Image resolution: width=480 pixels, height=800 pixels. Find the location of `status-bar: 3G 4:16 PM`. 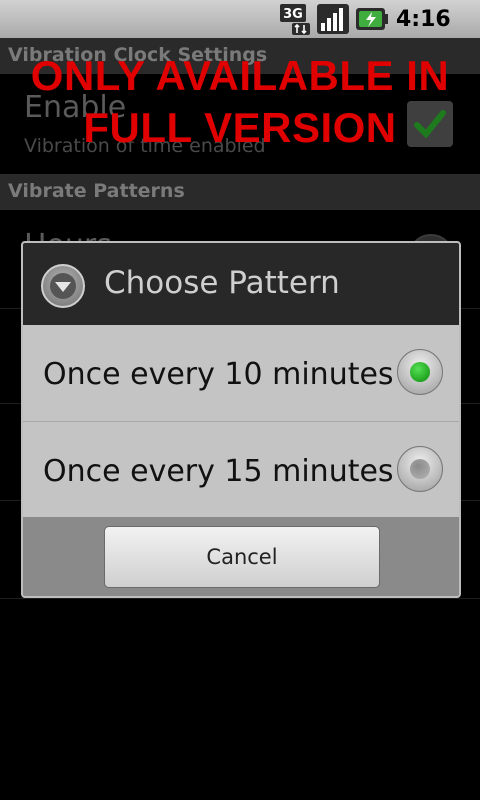

status-bar: 3G 4:16 PM is located at coordinates (240, 27).